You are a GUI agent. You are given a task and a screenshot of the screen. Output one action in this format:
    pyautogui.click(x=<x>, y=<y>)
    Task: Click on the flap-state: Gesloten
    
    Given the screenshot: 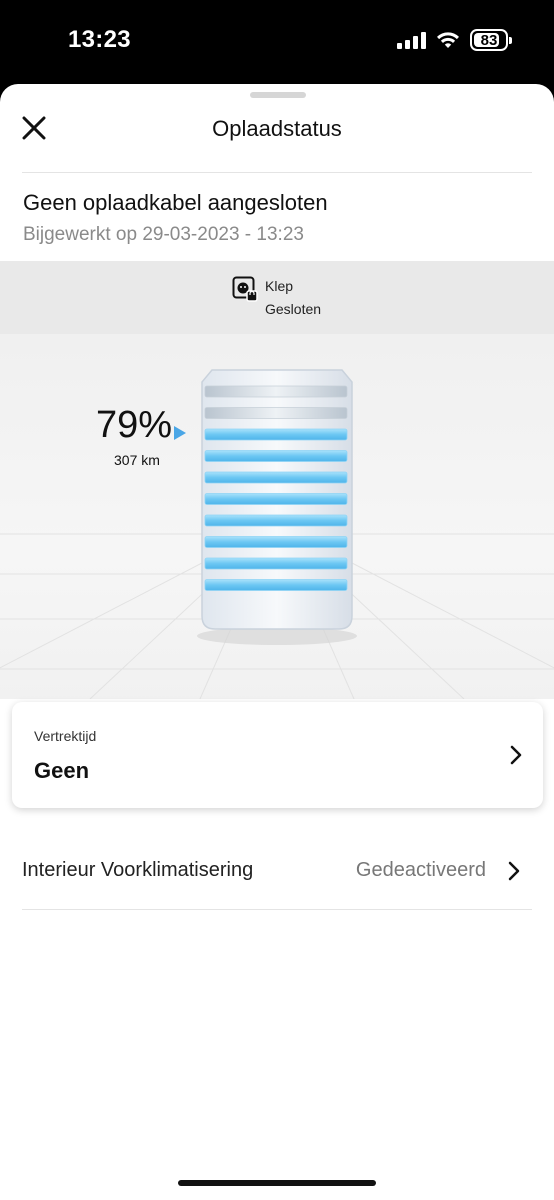 What is the action you would take?
    pyautogui.click(x=293, y=309)
    